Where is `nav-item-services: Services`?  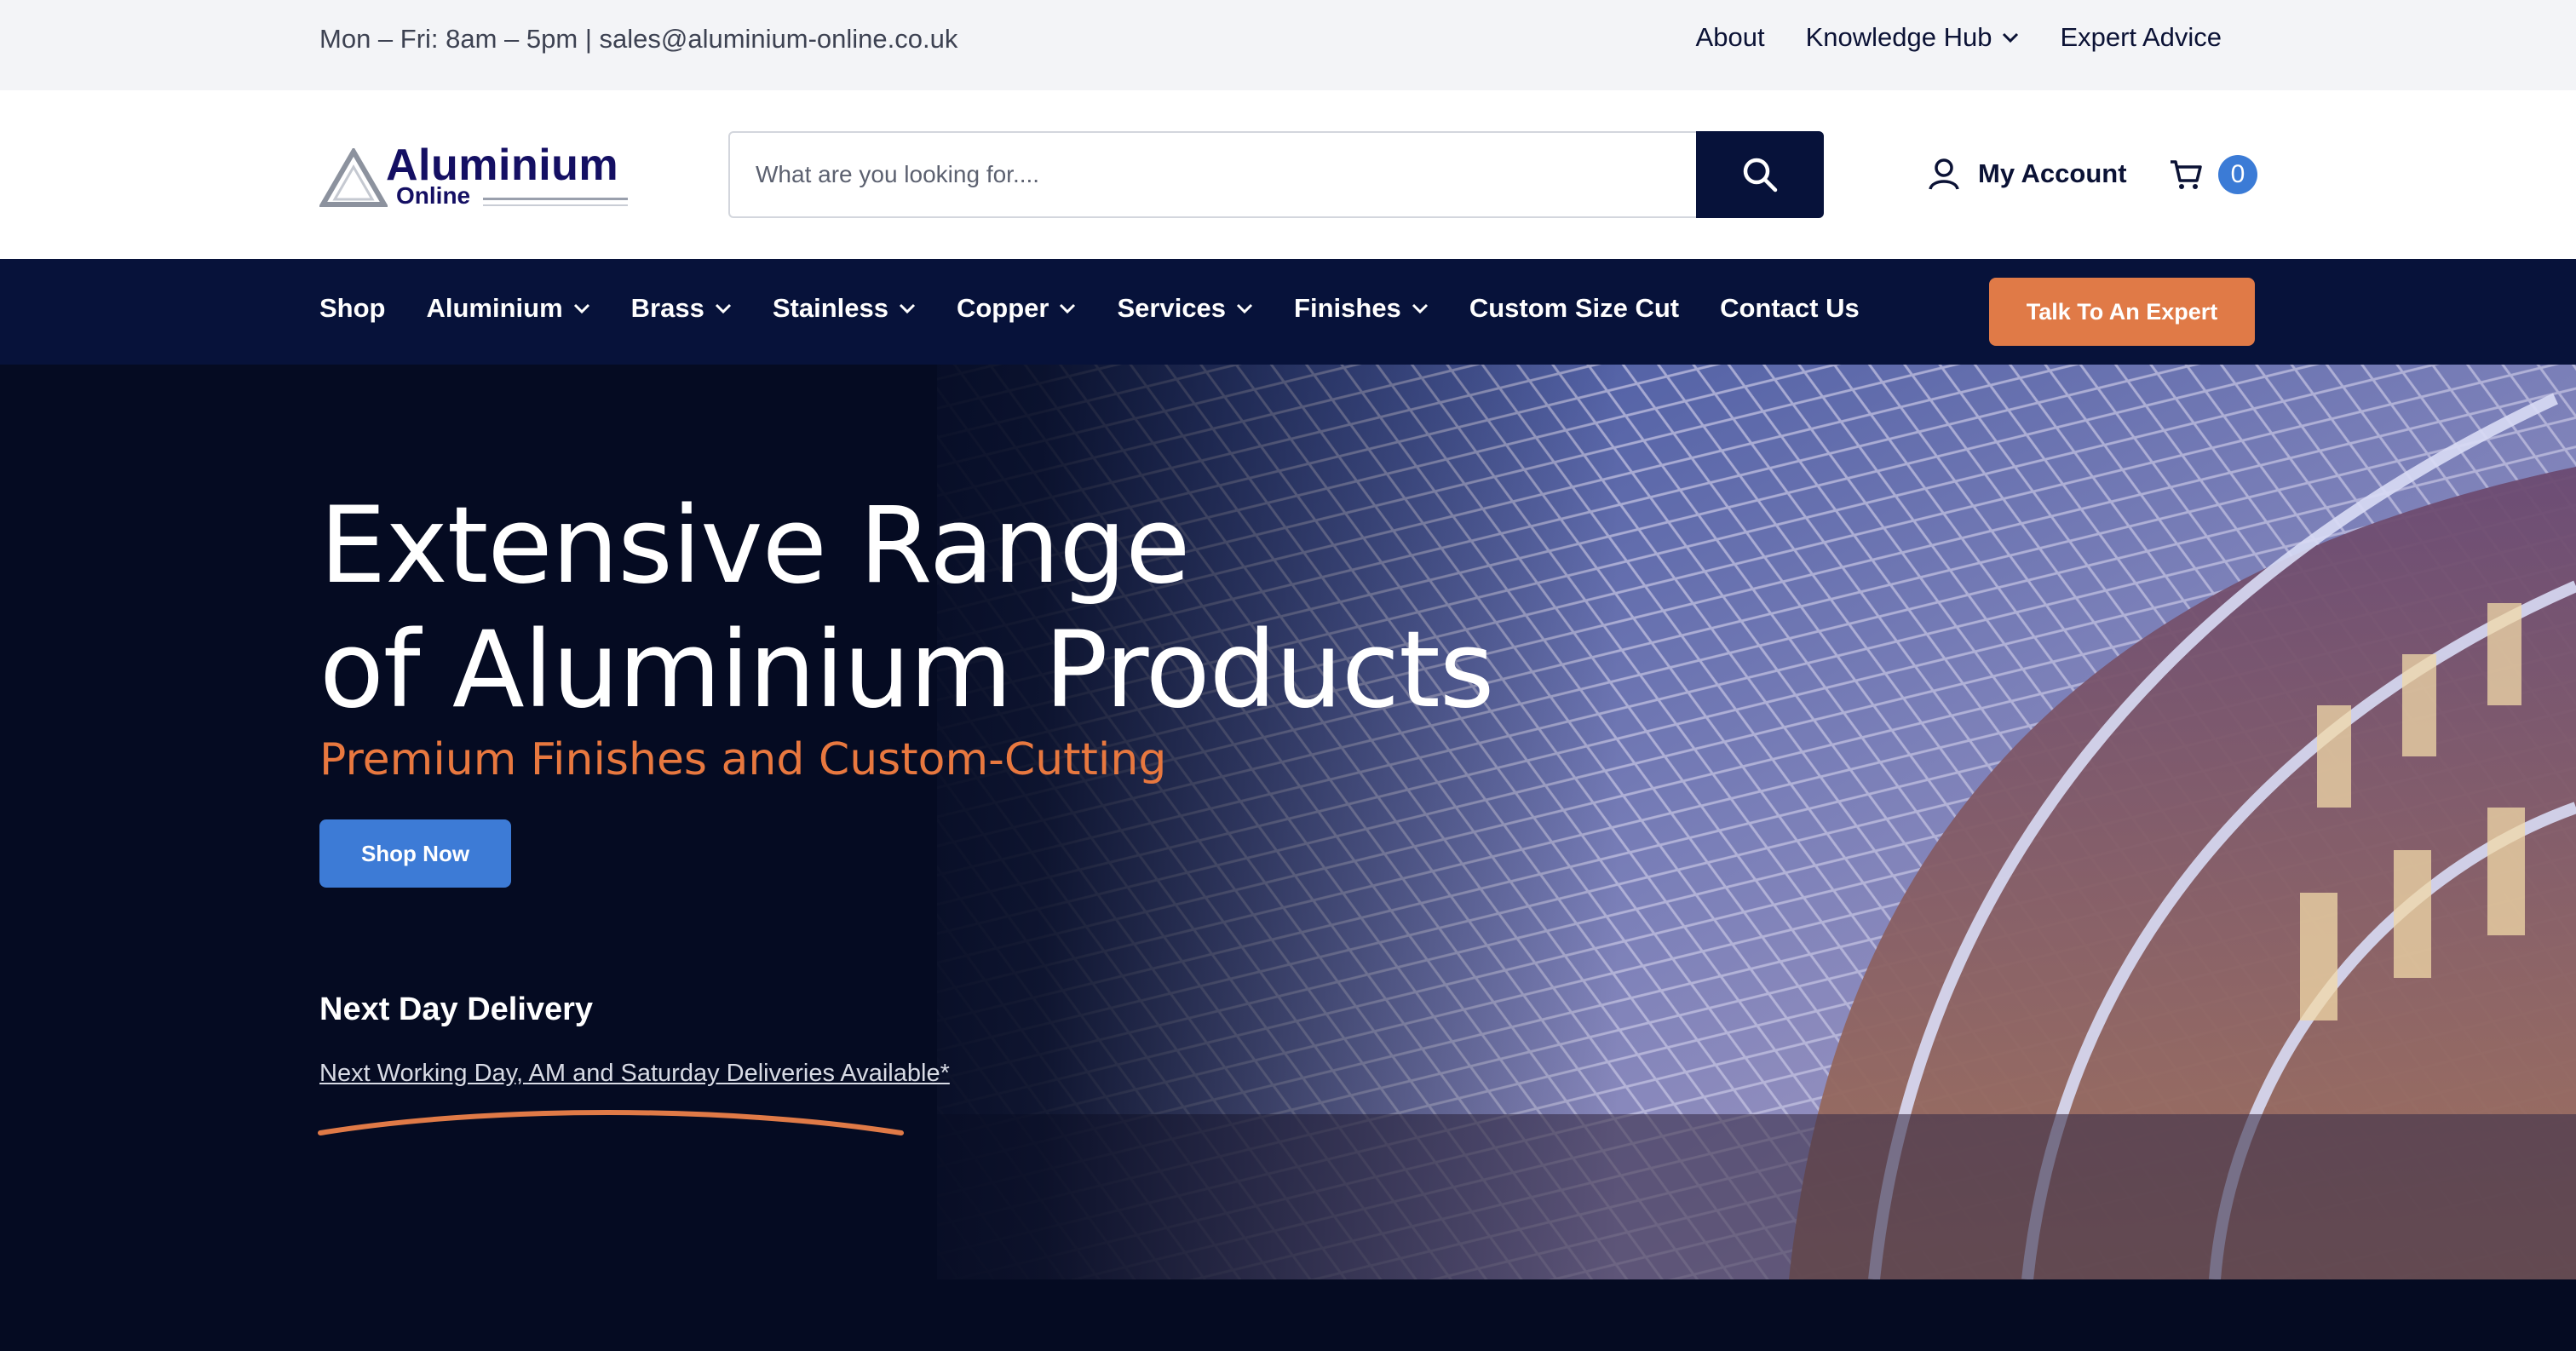
nav-item-services: Services is located at coordinates (1185, 309).